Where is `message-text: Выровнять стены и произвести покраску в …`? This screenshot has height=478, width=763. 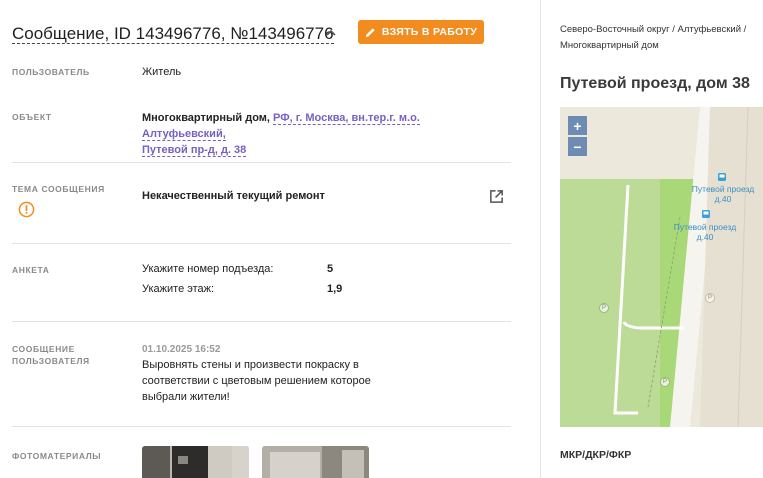 message-text: Выровнять стены и произвести покраску в … is located at coordinates (256, 381).